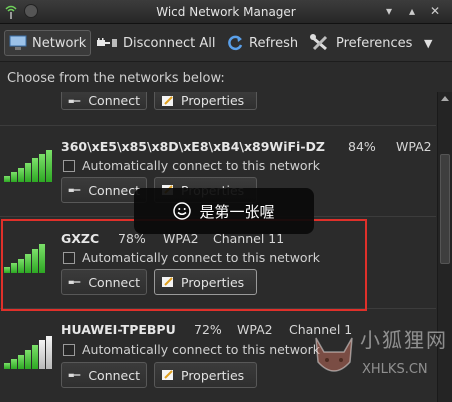 The width and height of the screenshot is (452, 402). What do you see at coordinates (334, 354) in the screenshot?
I see `fox-logo-icon` at bounding box center [334, 354].